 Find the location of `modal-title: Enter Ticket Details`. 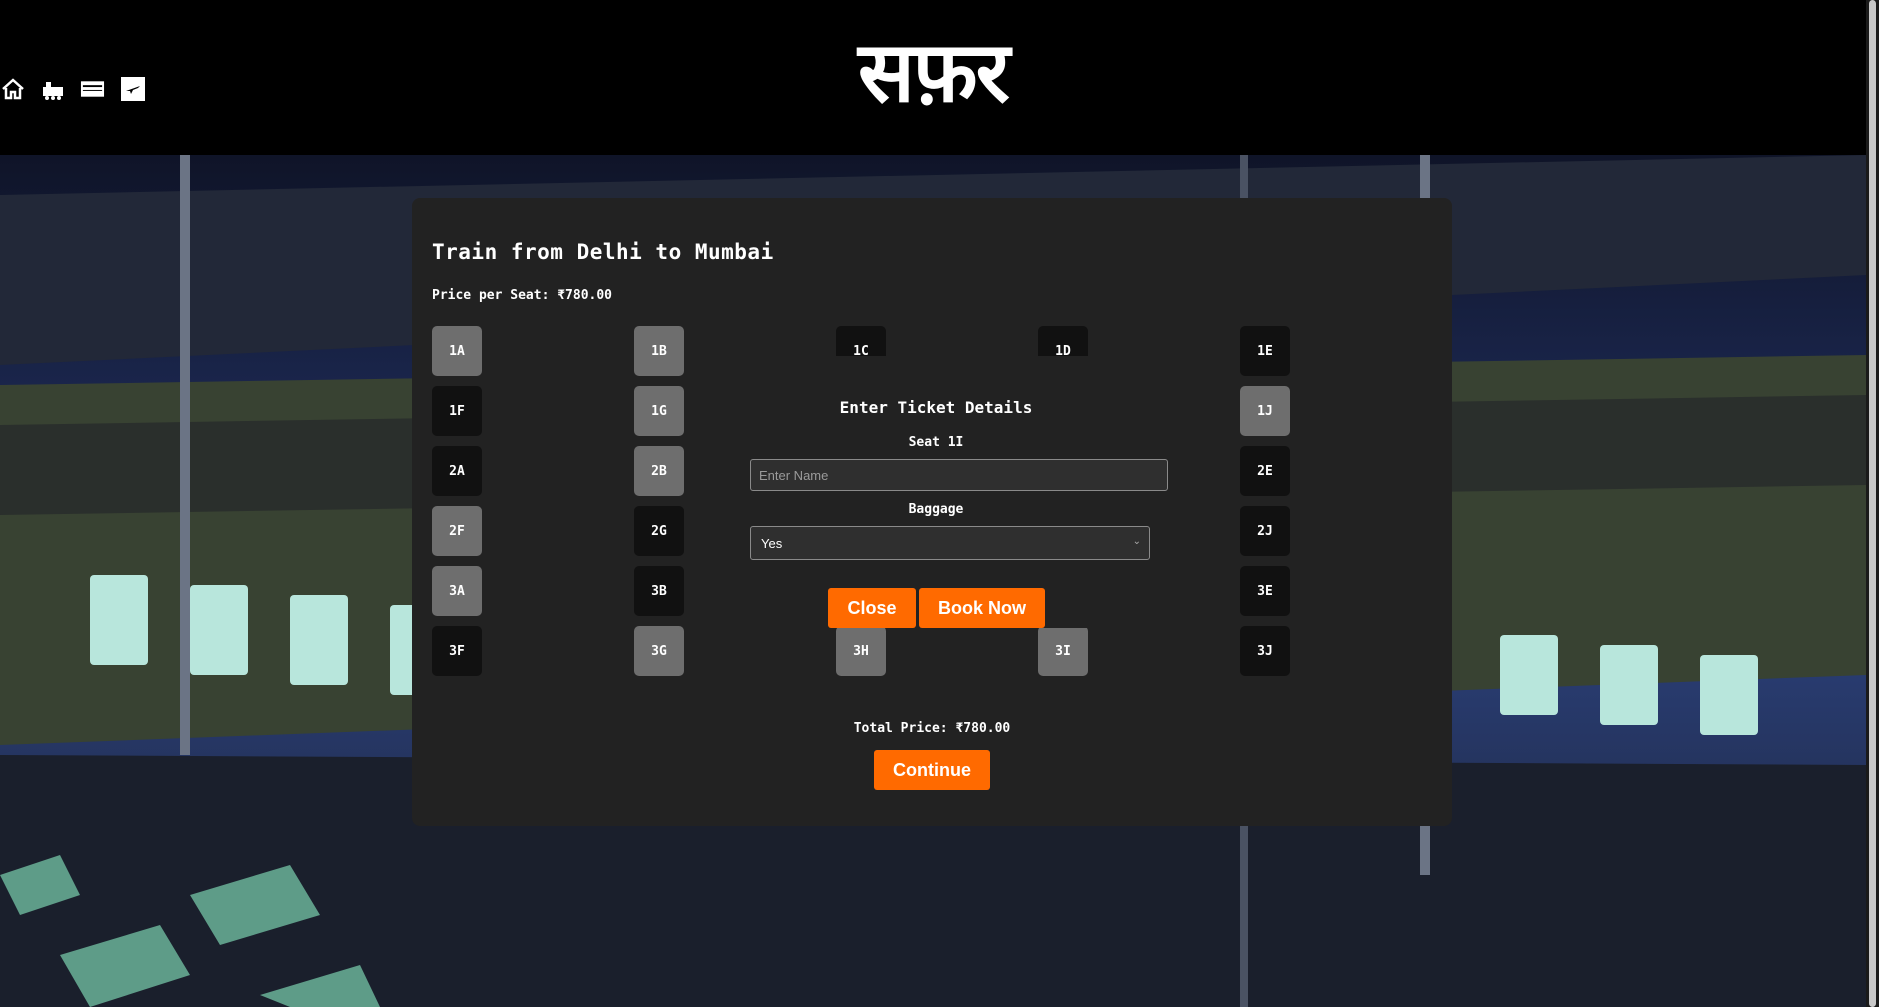

modal-title: Enter Ticket Details is located at coordinates (936, 407).